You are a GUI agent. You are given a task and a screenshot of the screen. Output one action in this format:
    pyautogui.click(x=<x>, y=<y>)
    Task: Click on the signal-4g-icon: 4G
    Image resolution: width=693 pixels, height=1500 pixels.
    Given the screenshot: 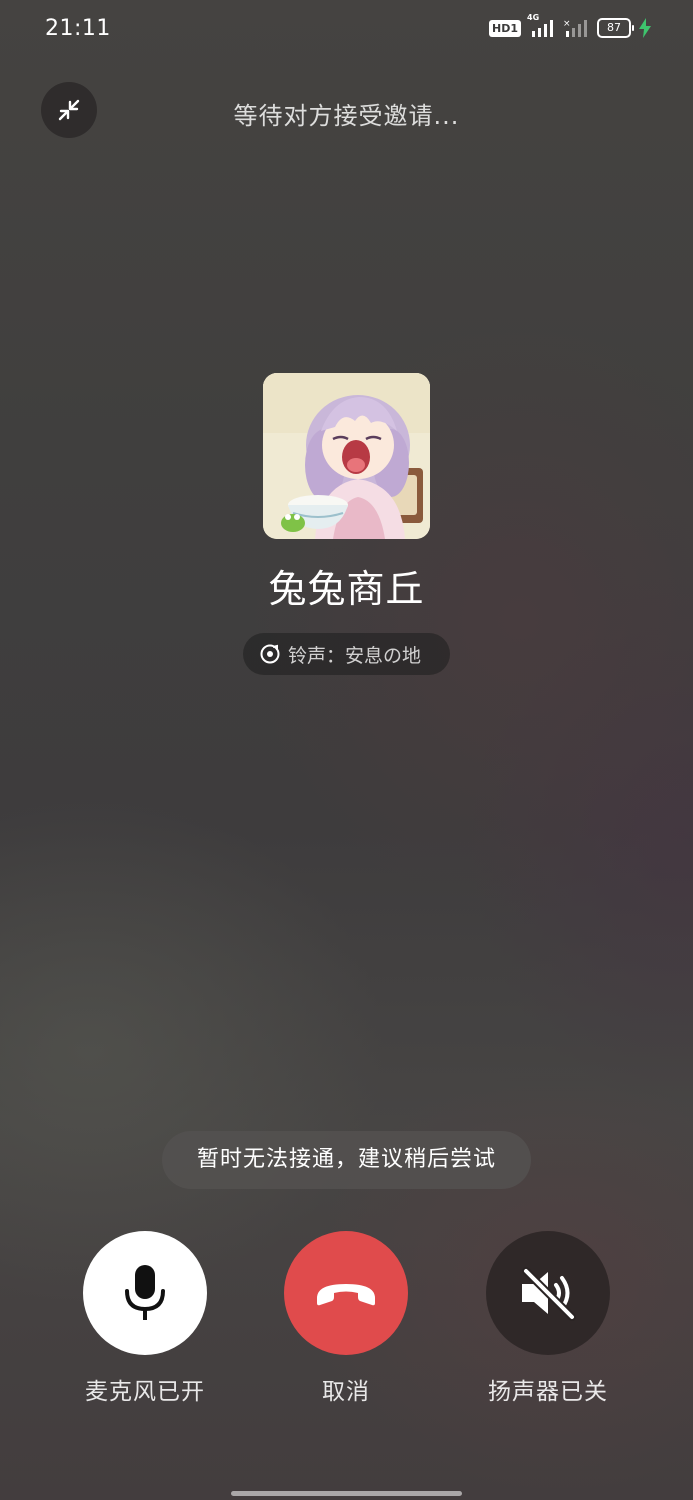 What is the action you would take?
    pyautogui.click(x=541, y=25)
    